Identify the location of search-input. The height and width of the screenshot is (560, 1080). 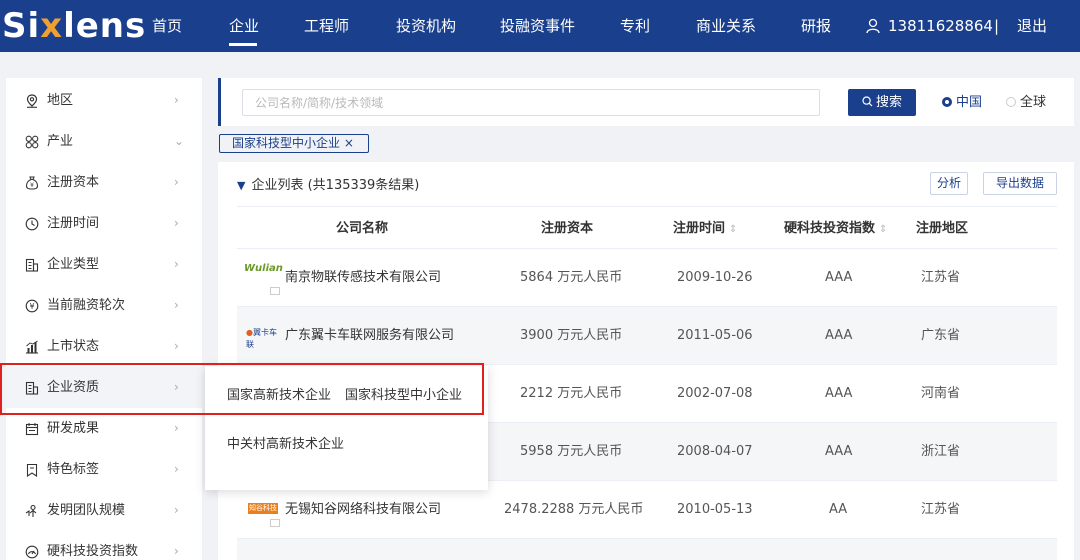
(531, 102).